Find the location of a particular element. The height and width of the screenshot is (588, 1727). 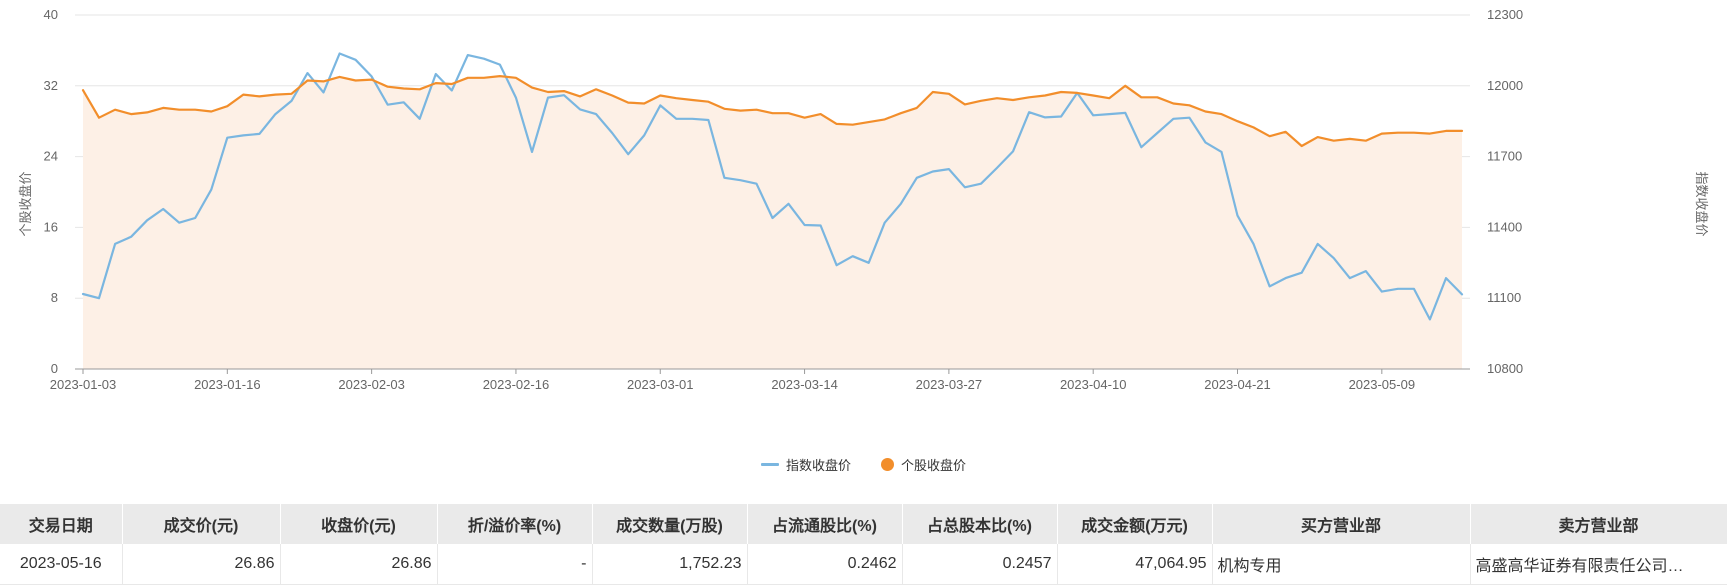

x-tick-label: 2023-03-01 is located at coordinates (660, 384).